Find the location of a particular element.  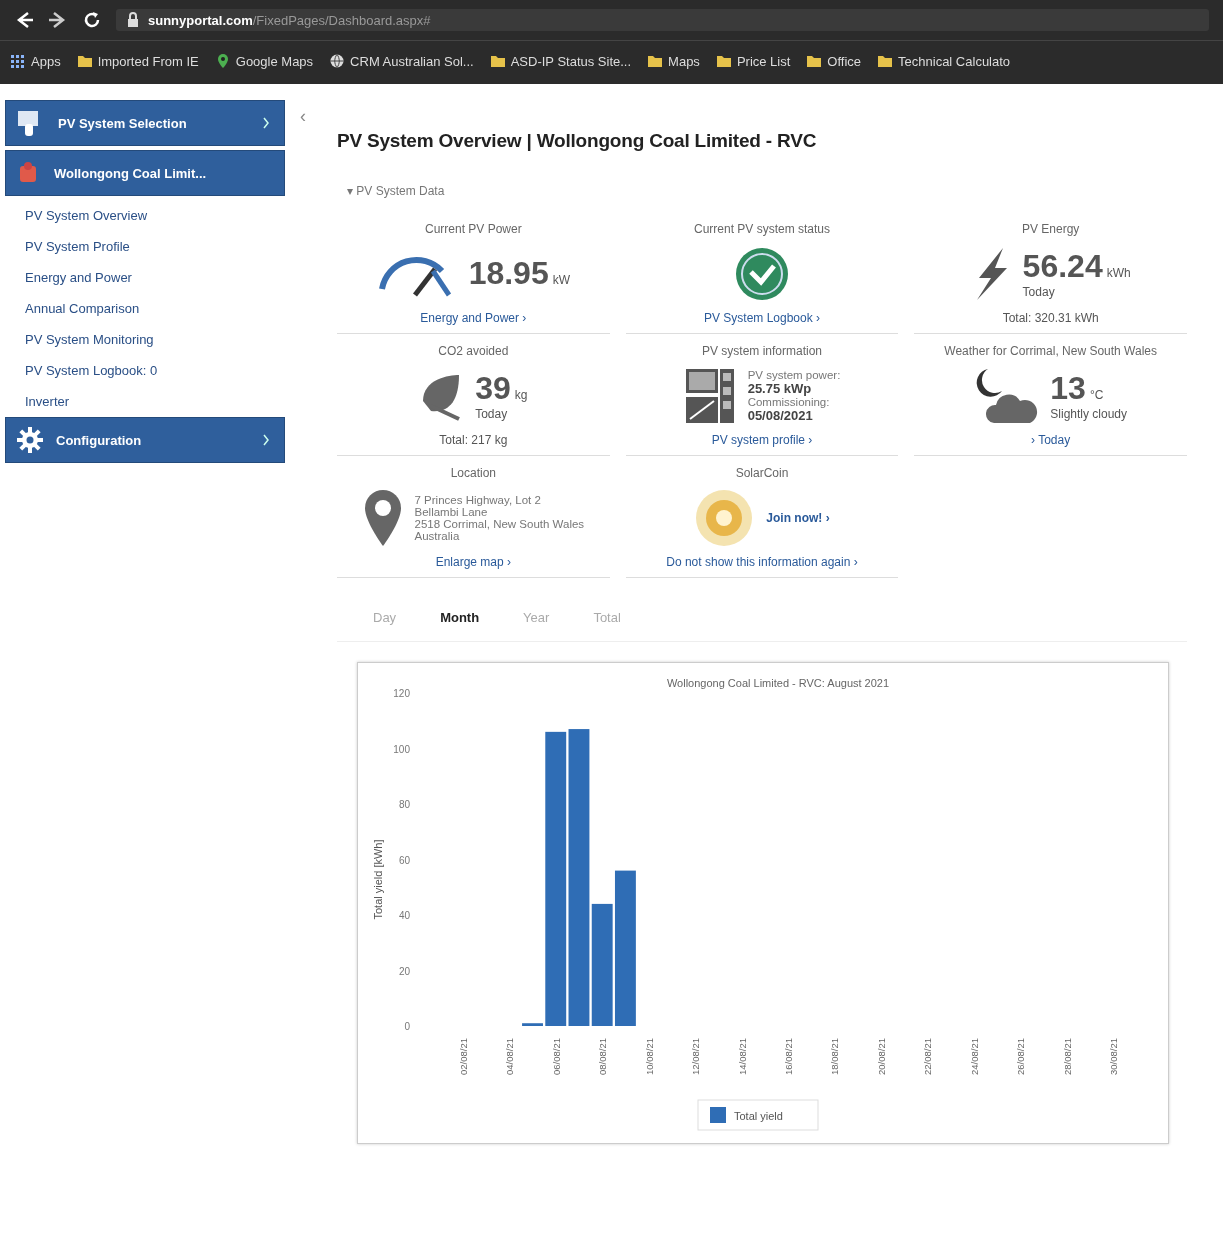

check-circle-icon is located at coordinates (762, 273).